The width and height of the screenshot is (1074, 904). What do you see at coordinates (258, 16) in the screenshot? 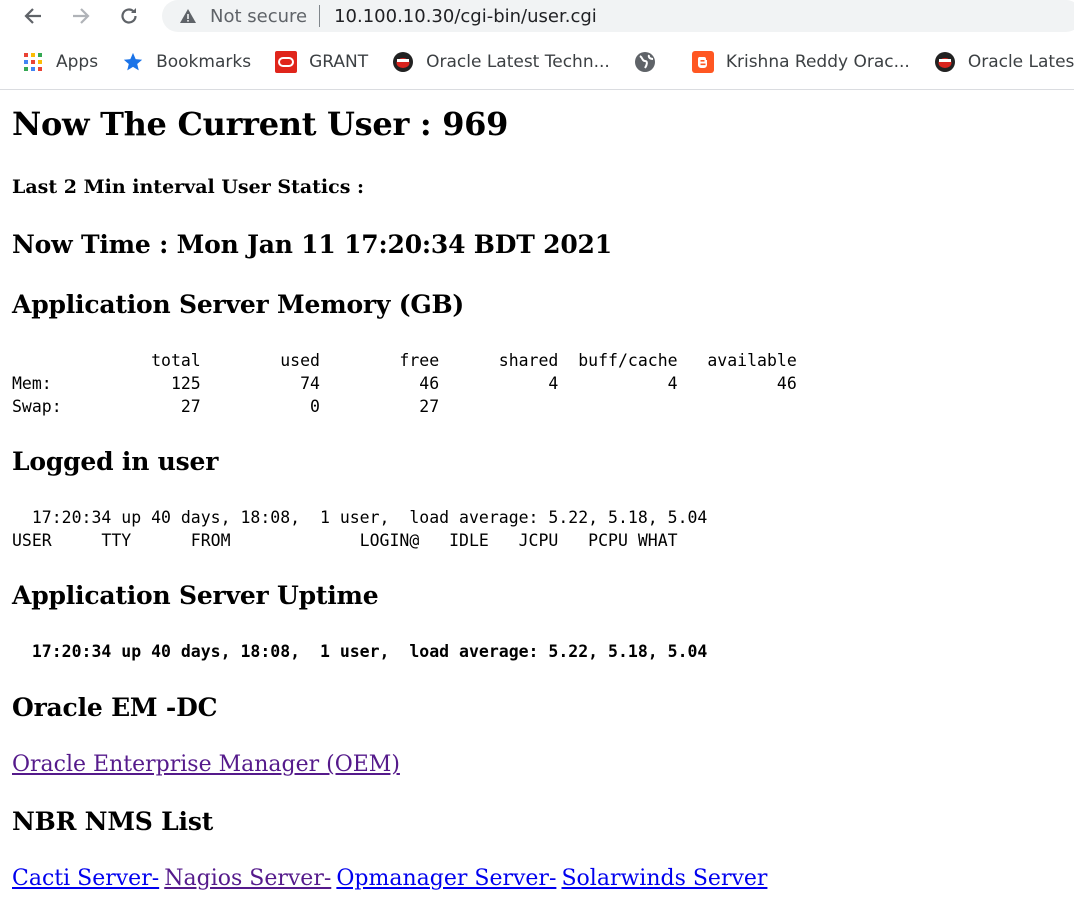
I see `security-status-label: Not secure` at bounding box center [258, 16].